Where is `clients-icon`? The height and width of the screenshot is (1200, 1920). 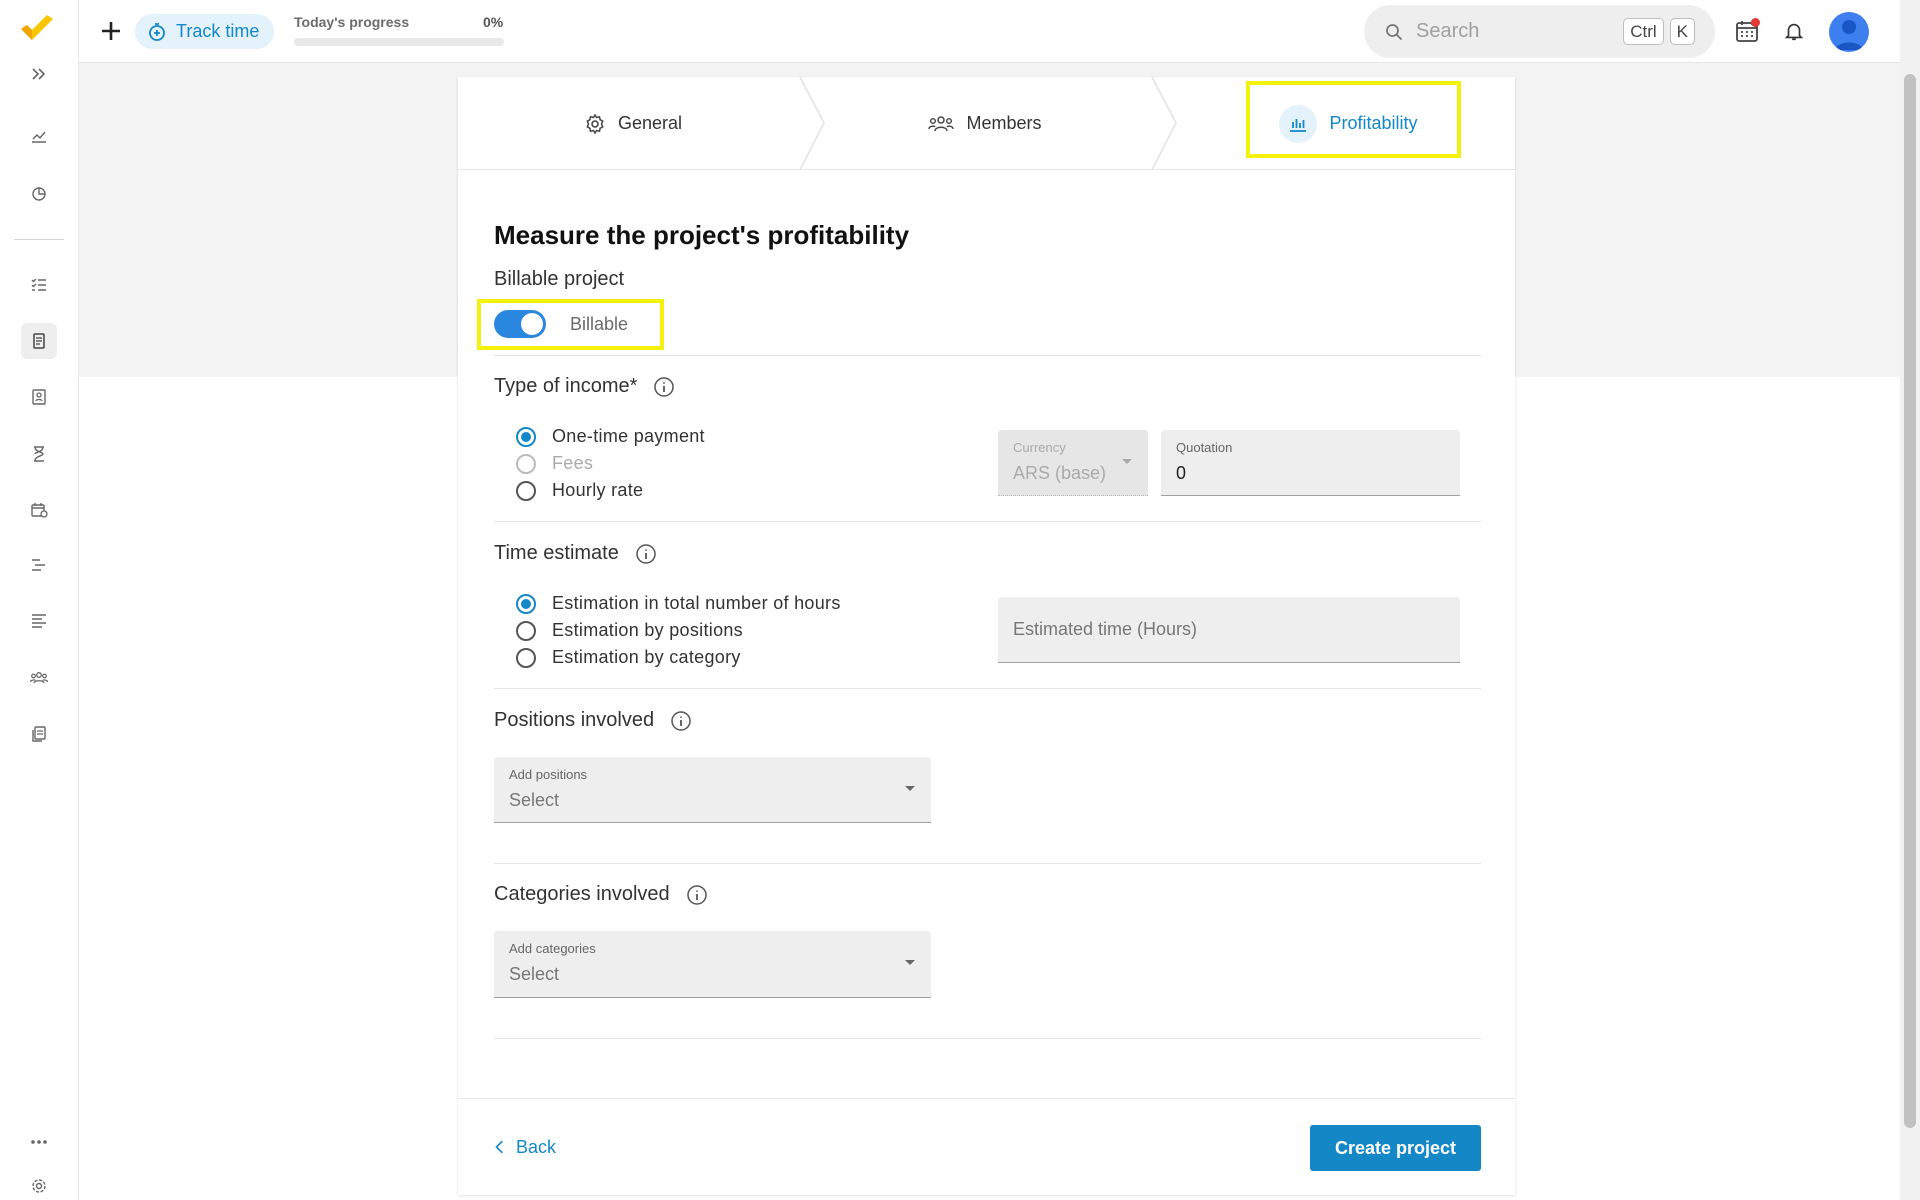 clients-icon is located at coordinates (39, 397).